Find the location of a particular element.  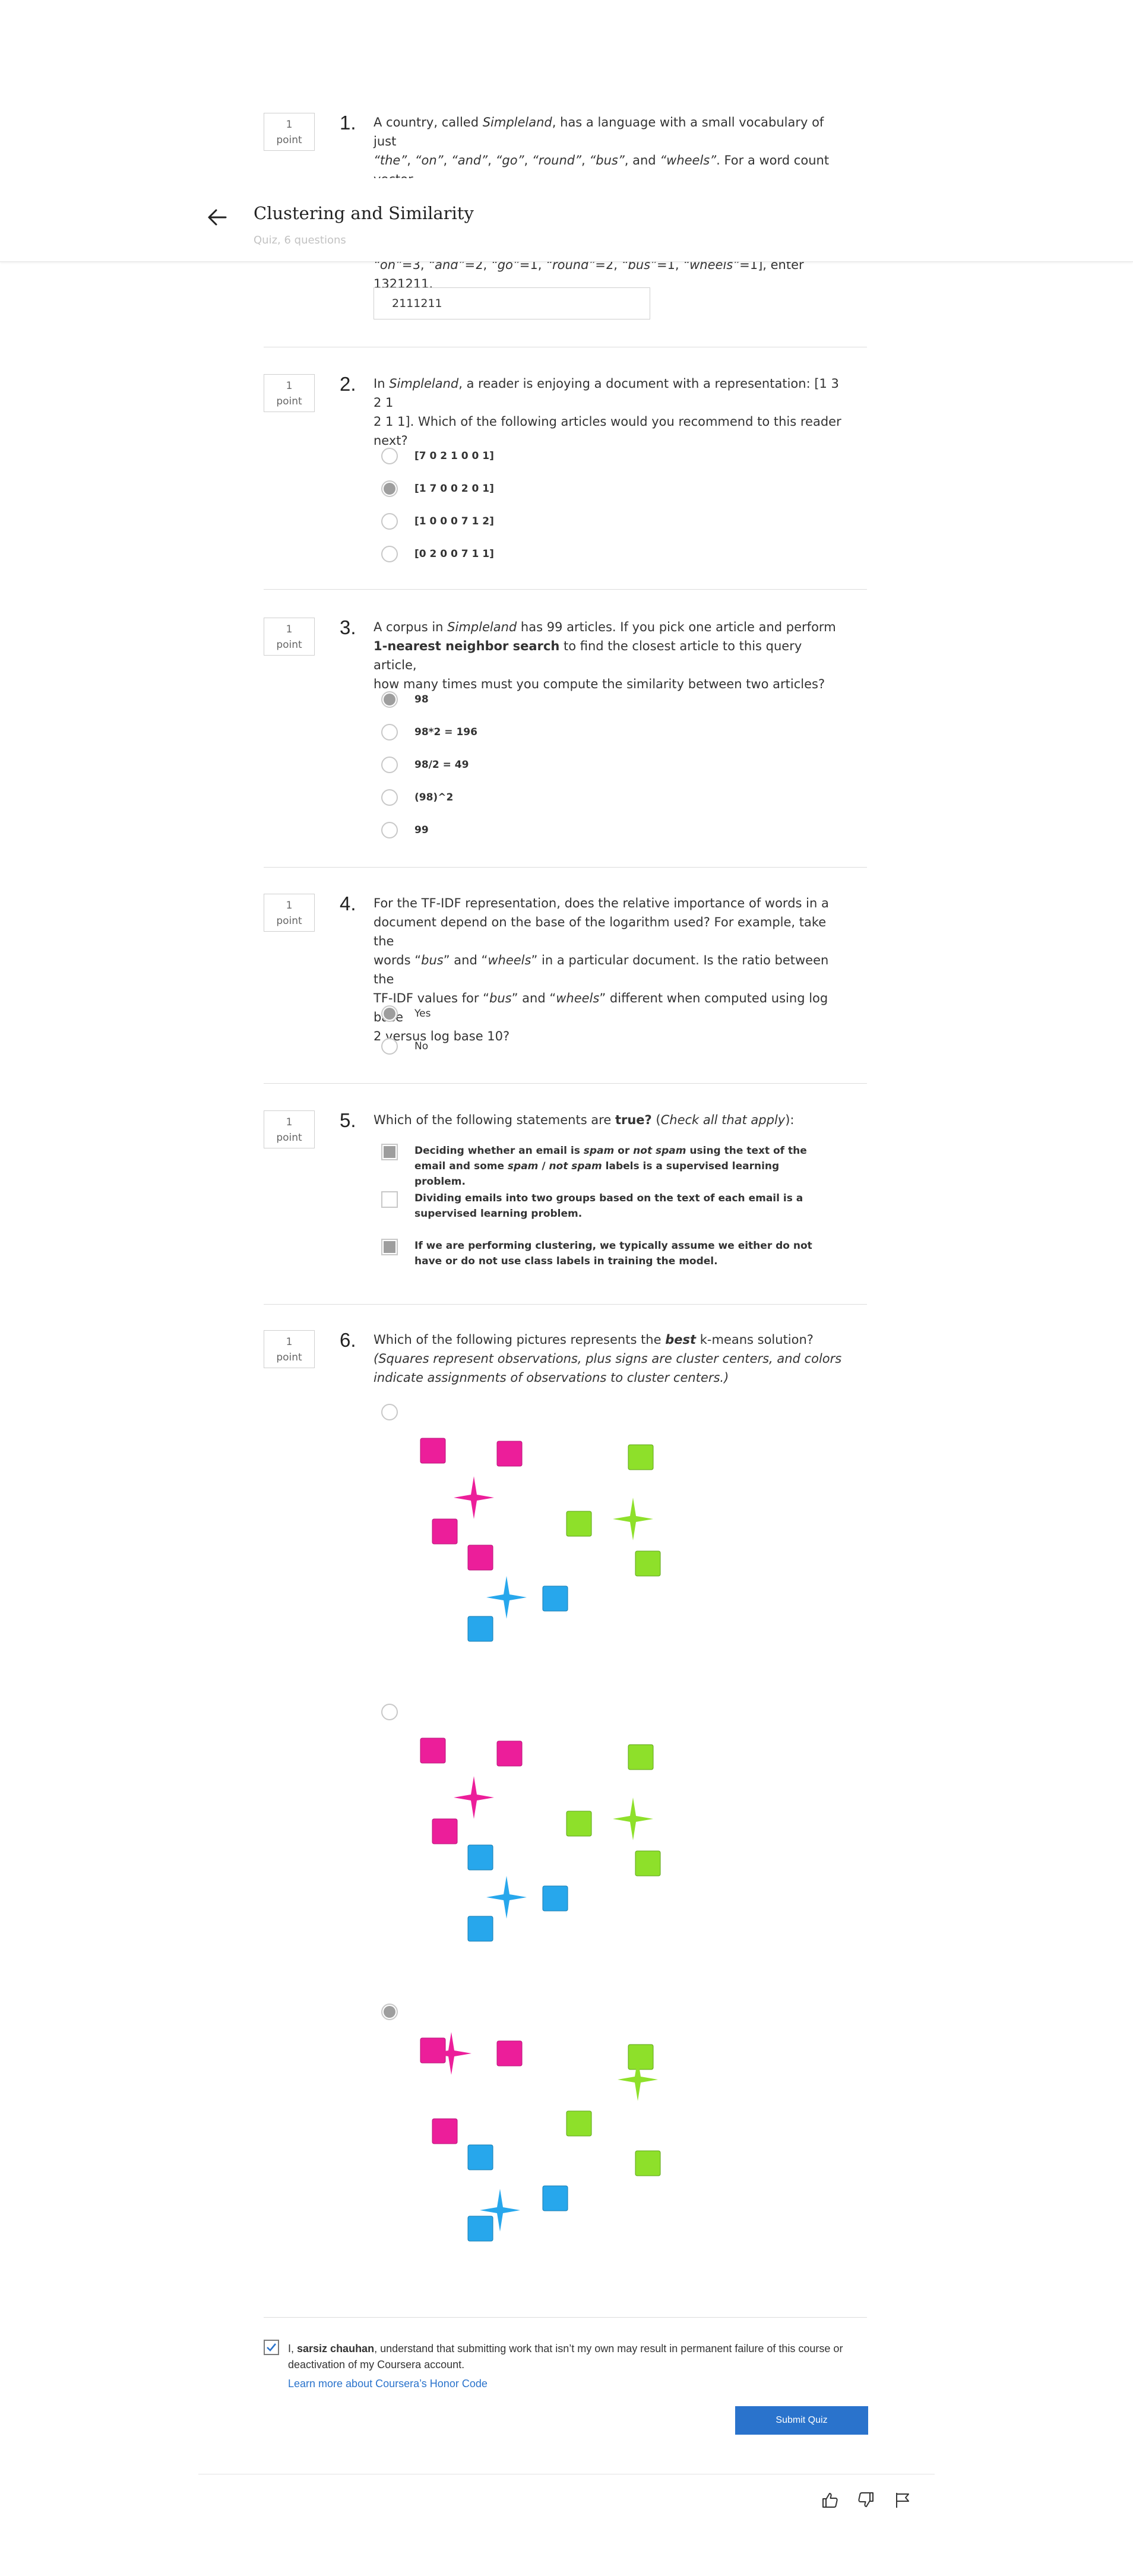

text-span: Deciding whether an email is is located at coordinates (499, 1151).